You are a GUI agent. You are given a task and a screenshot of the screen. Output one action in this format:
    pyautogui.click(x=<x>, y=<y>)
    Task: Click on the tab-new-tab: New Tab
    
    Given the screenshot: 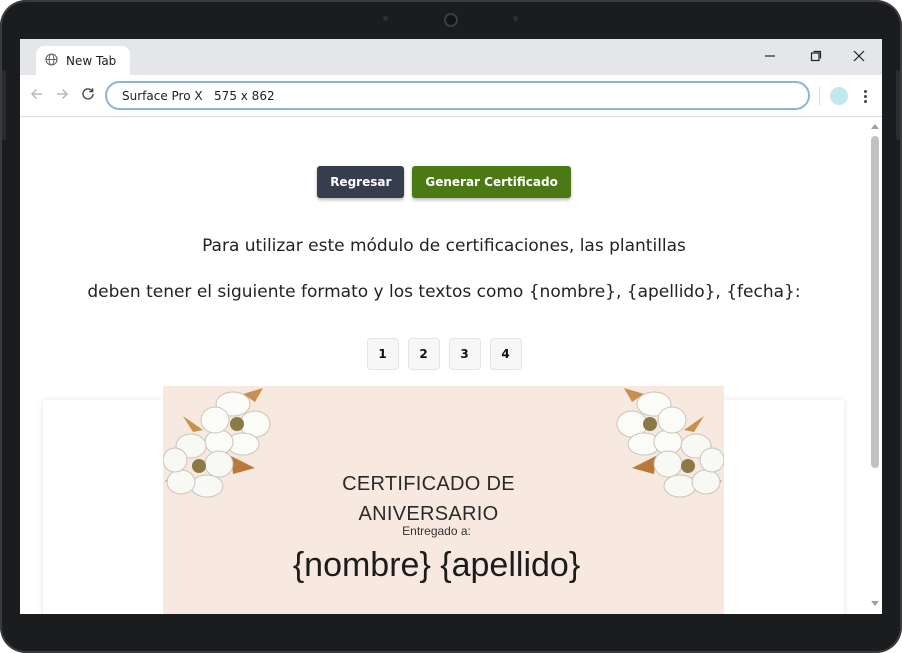 What is the action you would take?
    pyautogui.click(x=83, y=60)
    